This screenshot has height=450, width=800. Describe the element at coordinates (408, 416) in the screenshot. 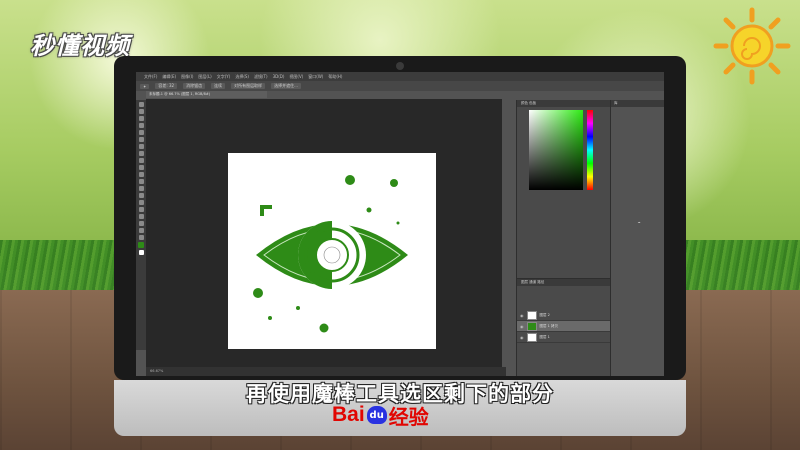

I see `jingyan-text: 经验` at that location.